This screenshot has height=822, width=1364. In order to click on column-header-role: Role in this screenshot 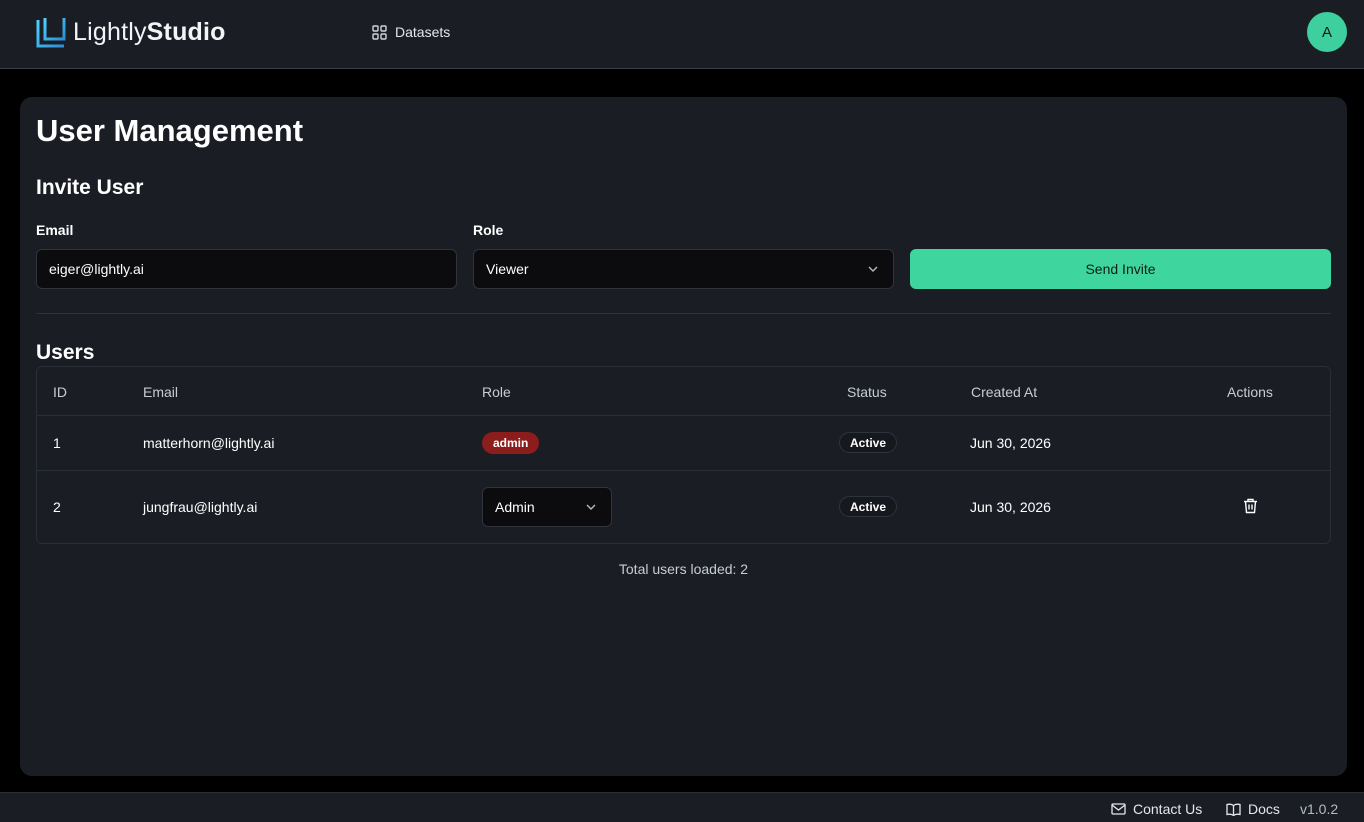, I will do `click(496, 392)`.